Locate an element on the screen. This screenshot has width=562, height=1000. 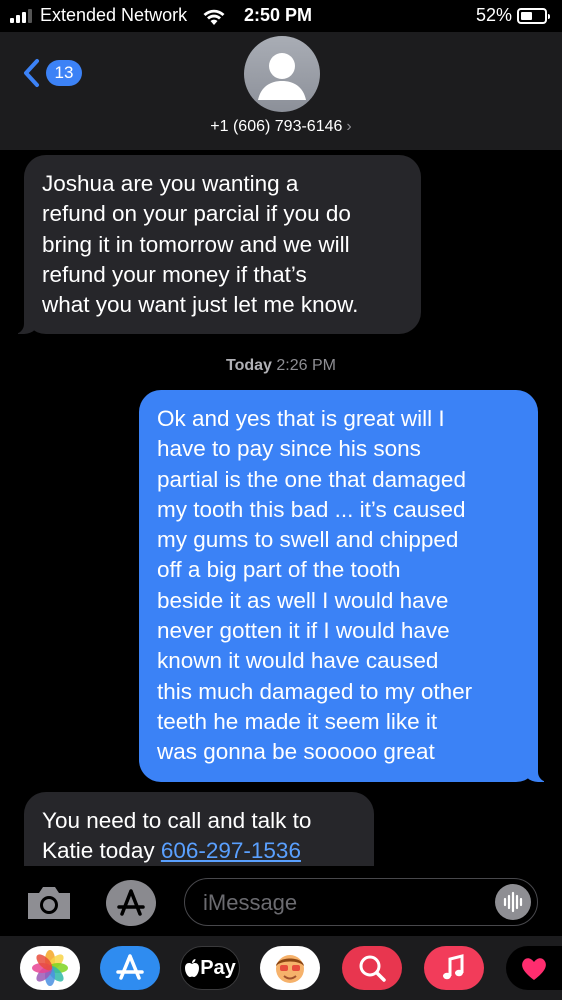
image-search-icon is located at coordinates (372, 968).